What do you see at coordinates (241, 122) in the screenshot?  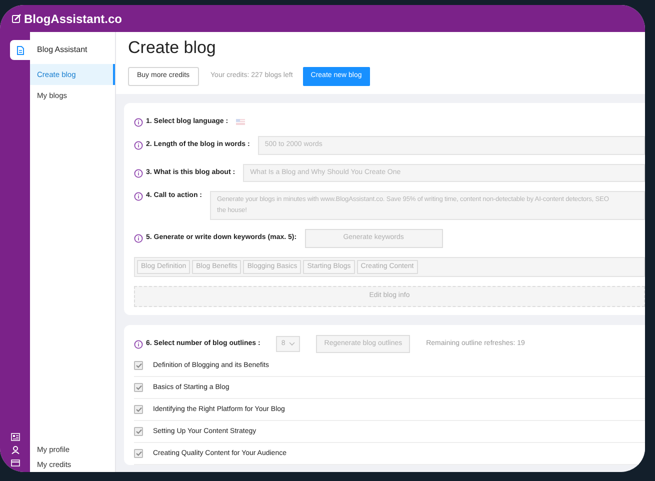 I see `flag-icon` at bounding box center [241, 122].